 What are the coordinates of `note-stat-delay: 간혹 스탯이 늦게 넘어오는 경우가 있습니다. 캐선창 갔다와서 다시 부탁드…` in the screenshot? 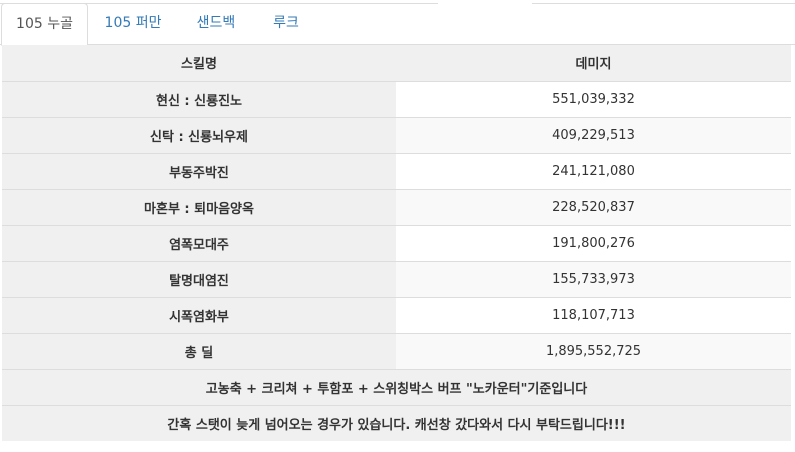 It's located at (396, 422).